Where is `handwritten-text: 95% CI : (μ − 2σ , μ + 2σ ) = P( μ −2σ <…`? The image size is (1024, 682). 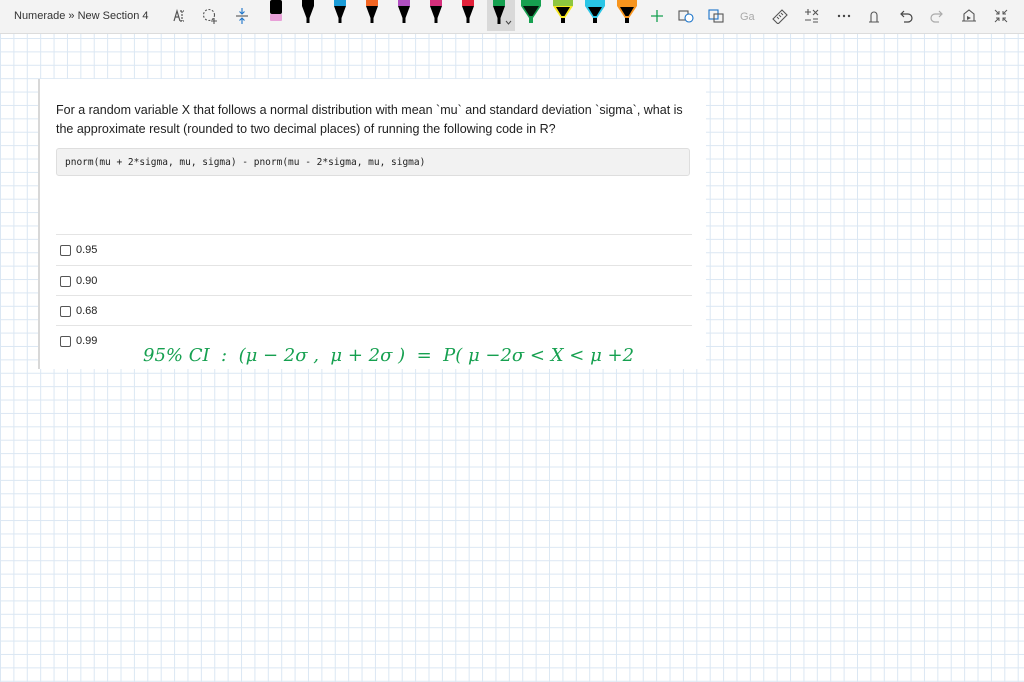
handwritten-text: 95% CI : (μ − 2σ , μ + 2σ ) = P( μ −2σ <… is located at coordinates (388, 355).